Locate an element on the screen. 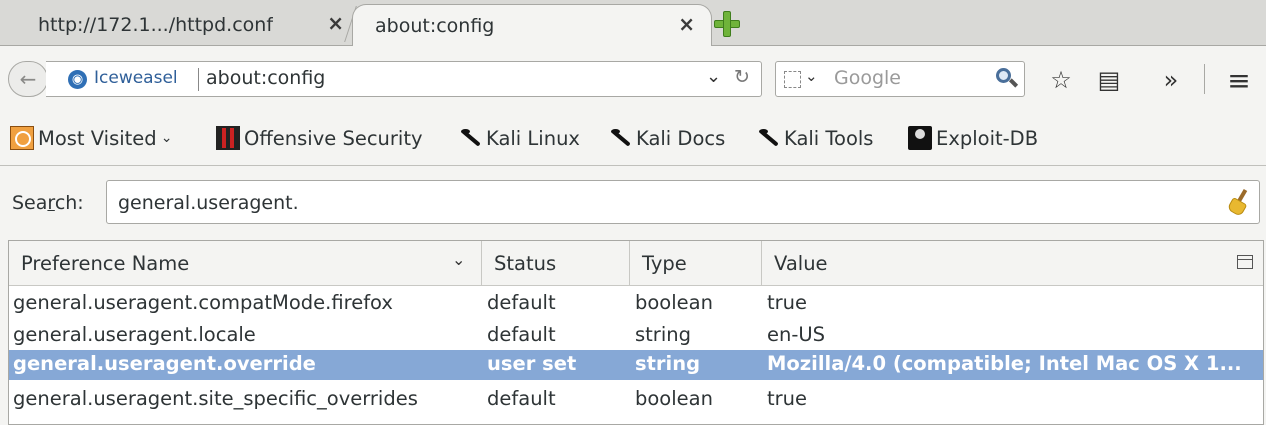  pref-status: user set is located at coordinates (532, 363).